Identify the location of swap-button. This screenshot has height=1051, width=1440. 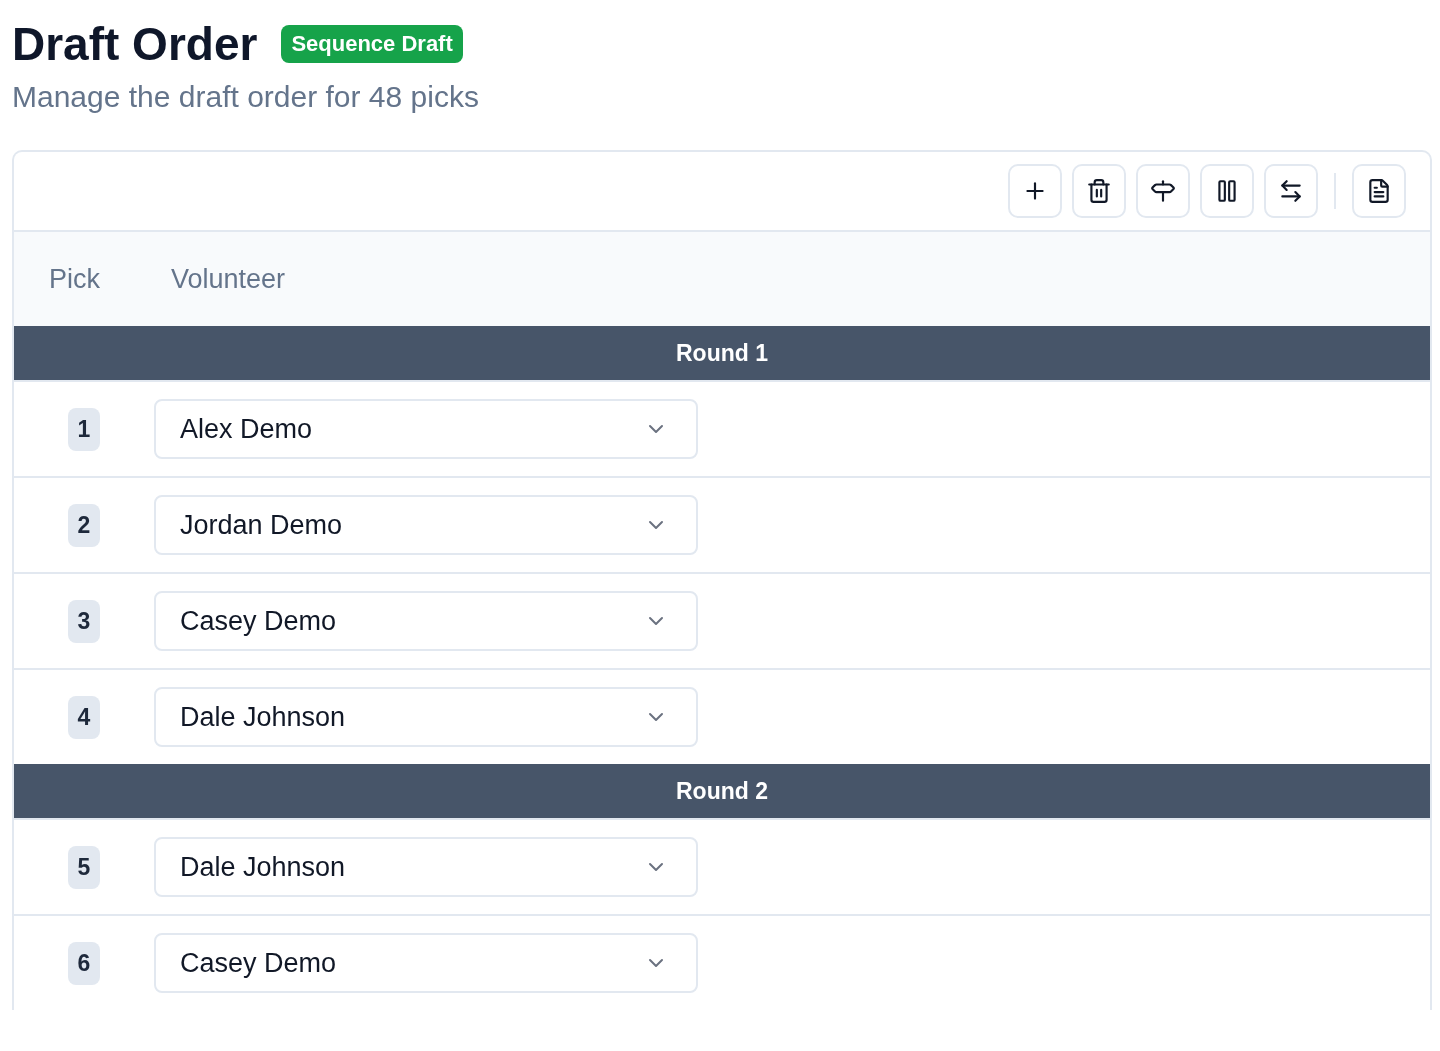
(1291, 191).